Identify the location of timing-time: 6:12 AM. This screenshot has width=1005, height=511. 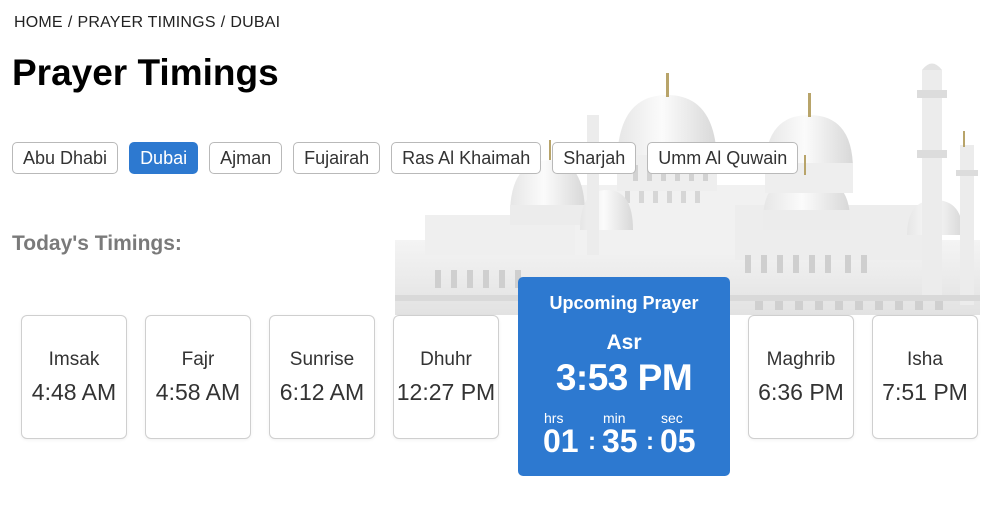
(322, 392).